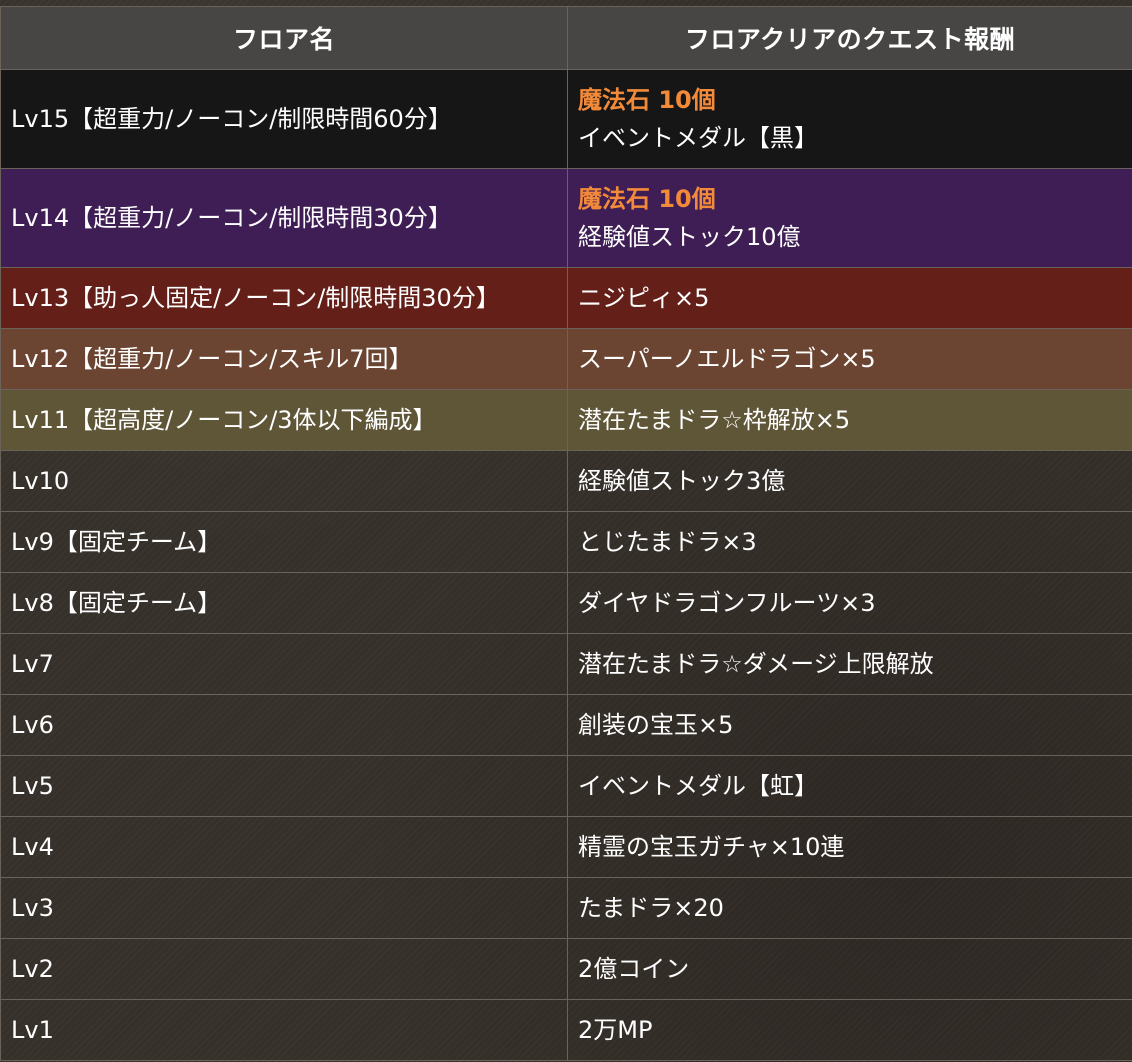  Describe the element at coordinates (284, 1030) in the screenshot. I see `floor-name-cell: Lv1` at that location.